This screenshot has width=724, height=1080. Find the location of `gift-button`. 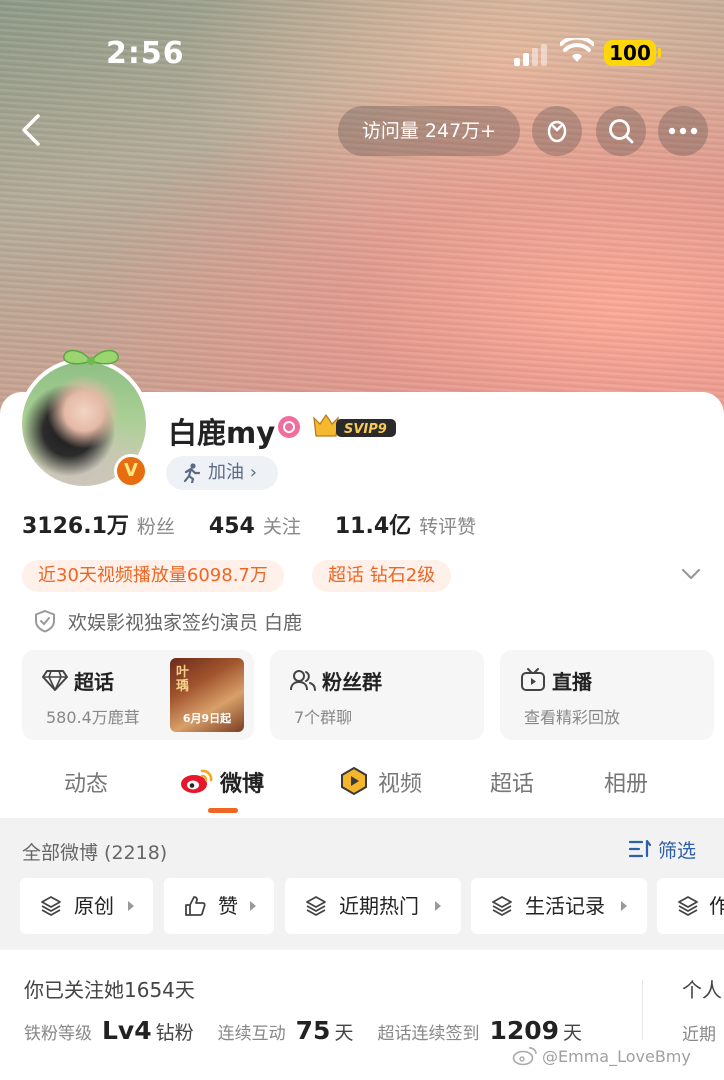

gift-button is located at coordinates (557, 131).